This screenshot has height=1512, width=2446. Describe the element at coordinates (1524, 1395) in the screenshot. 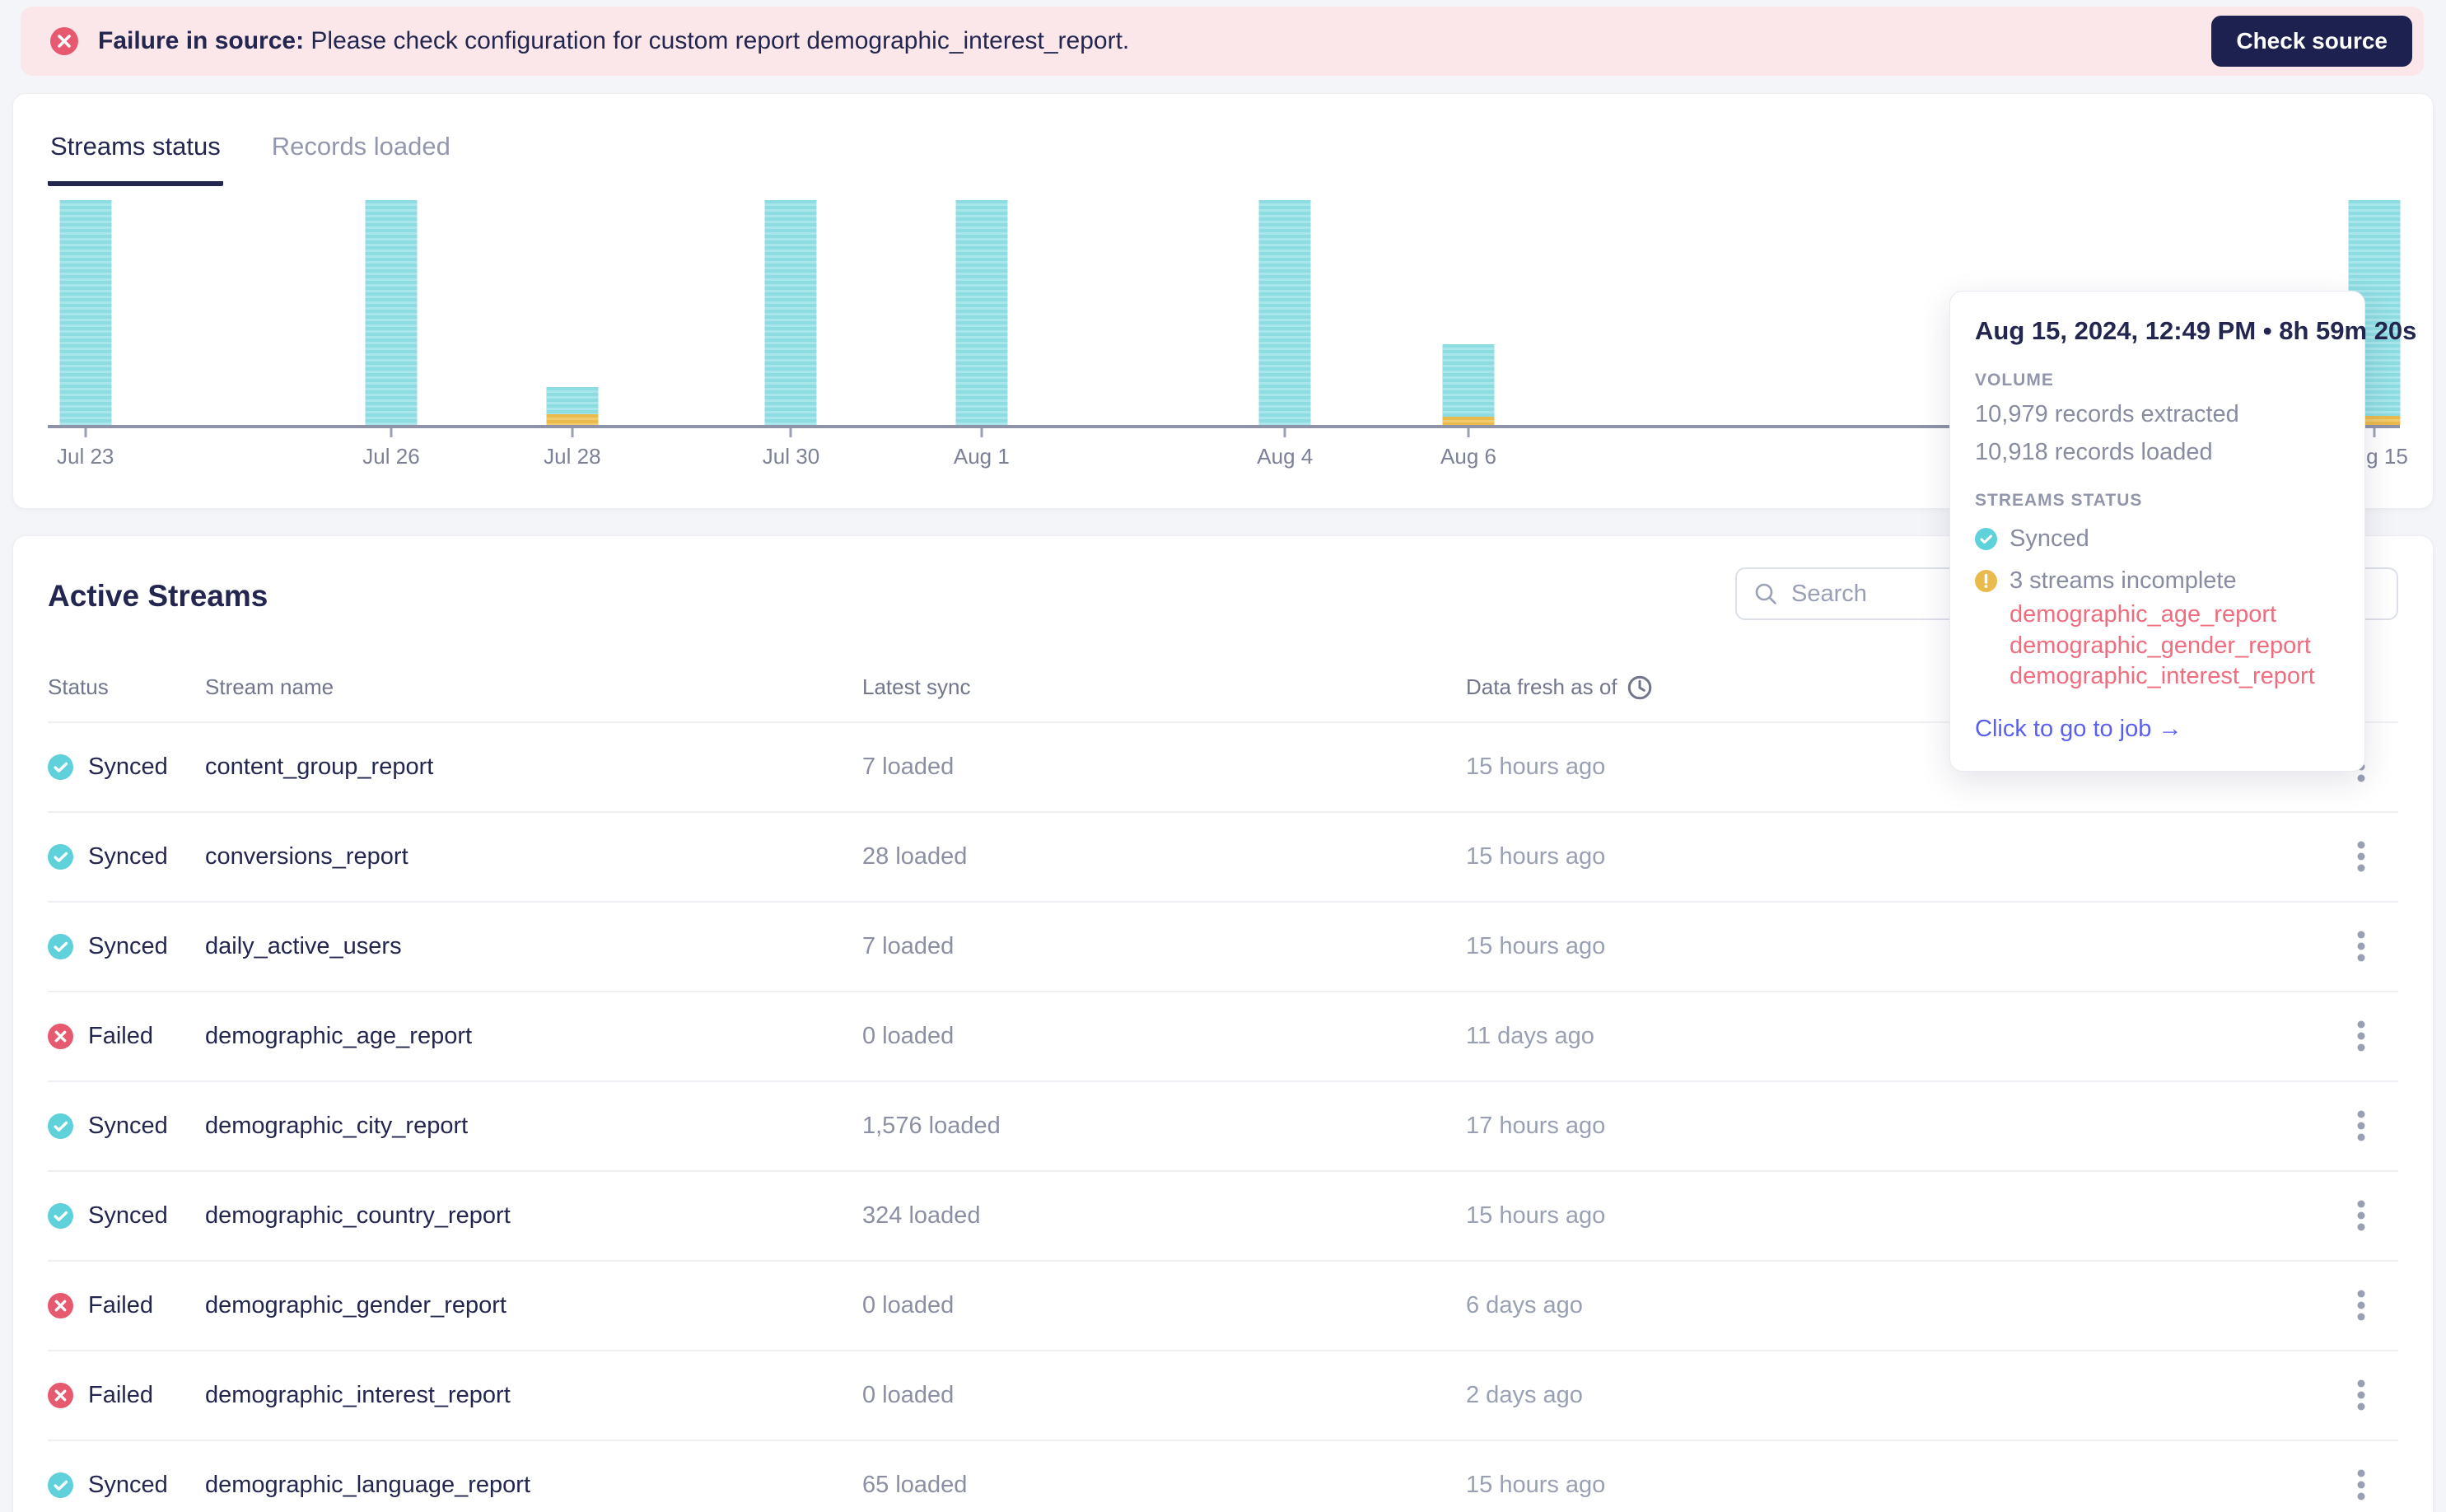

I see `data-fresh-value: 2 days ago` at that location.